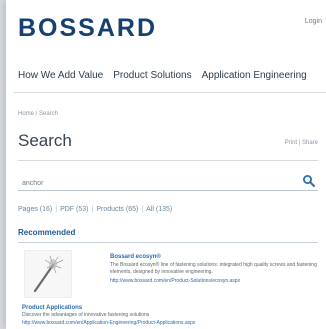 Image resolution: width=326 pixels, height=329 pixels. Describe the element at coordinates (74, 209) in the screenshot. I see `filter-pdf: PDF (53)` at that location.